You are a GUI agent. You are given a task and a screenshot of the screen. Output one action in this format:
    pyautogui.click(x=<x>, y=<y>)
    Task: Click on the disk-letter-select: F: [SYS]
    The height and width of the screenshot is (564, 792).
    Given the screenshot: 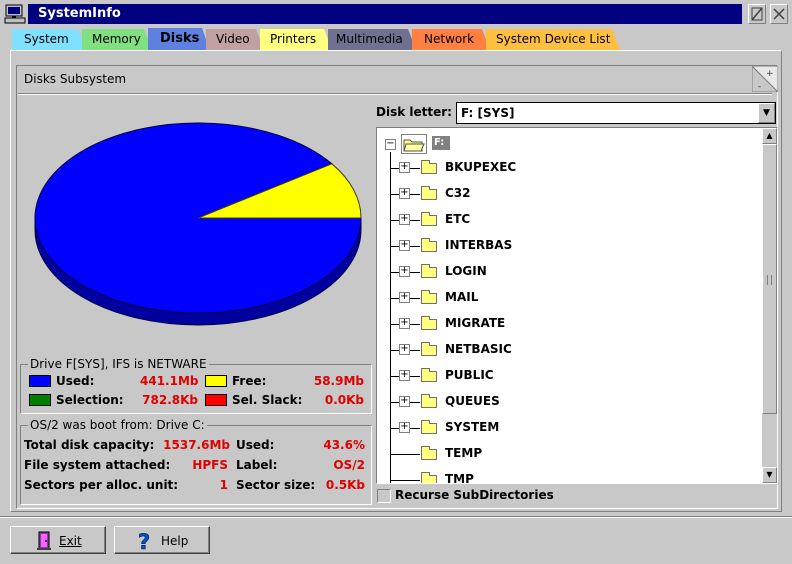 What is the action you would take?
    pyautogui.click(x=616, y=113)
    